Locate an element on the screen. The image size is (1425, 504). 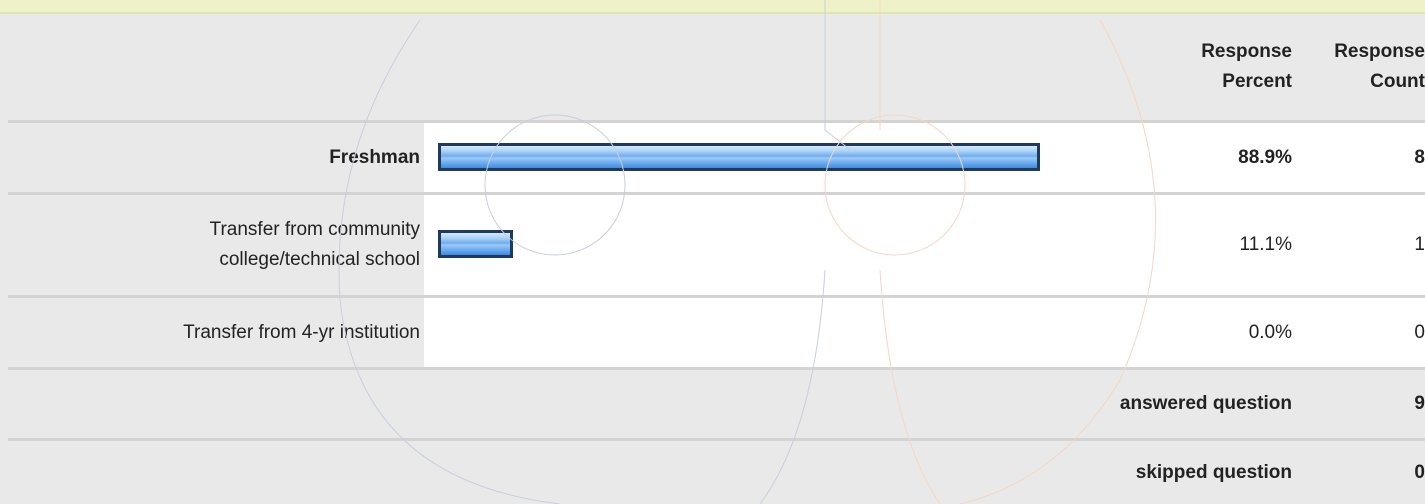
response-count-header-line2: Count is located at coordinates (1397, 81).